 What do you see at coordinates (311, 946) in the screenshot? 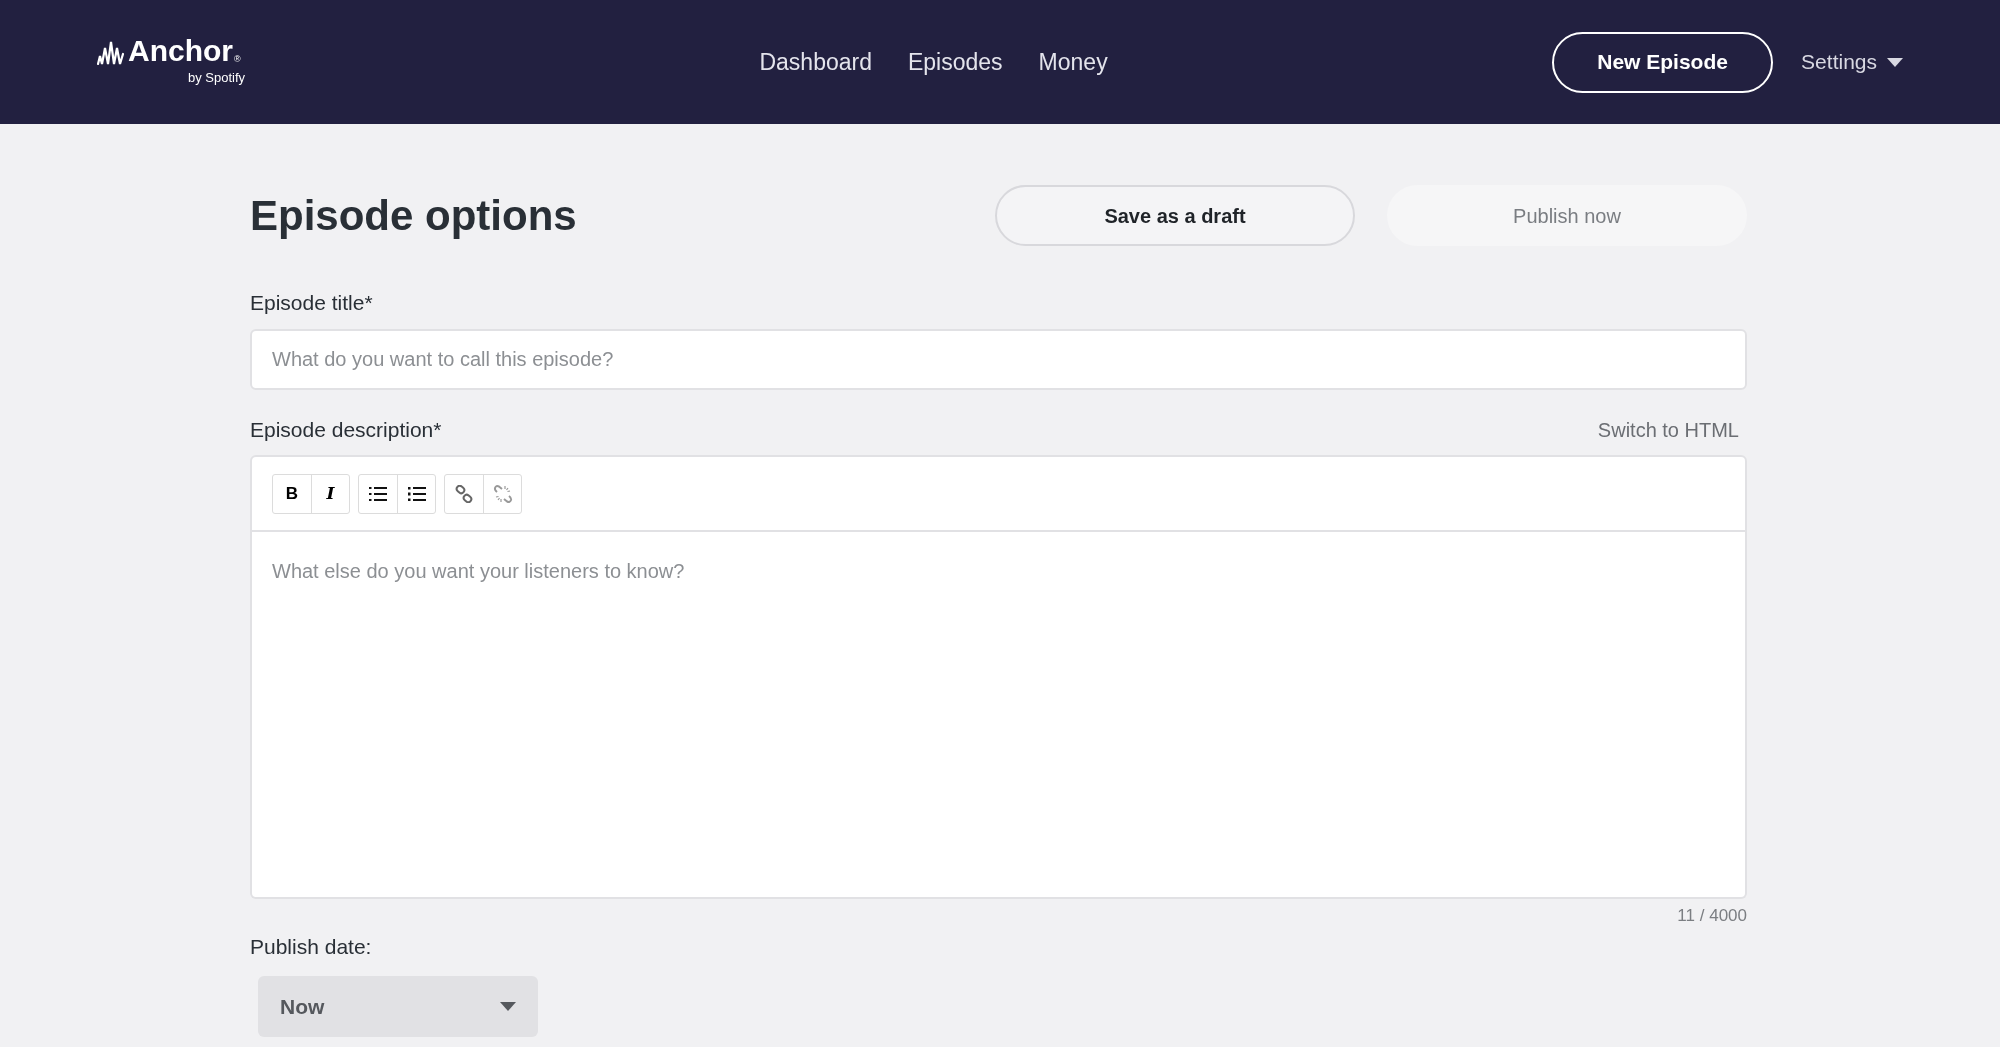
I see `field-label: Publish date:` at bounding box center [311, 946].